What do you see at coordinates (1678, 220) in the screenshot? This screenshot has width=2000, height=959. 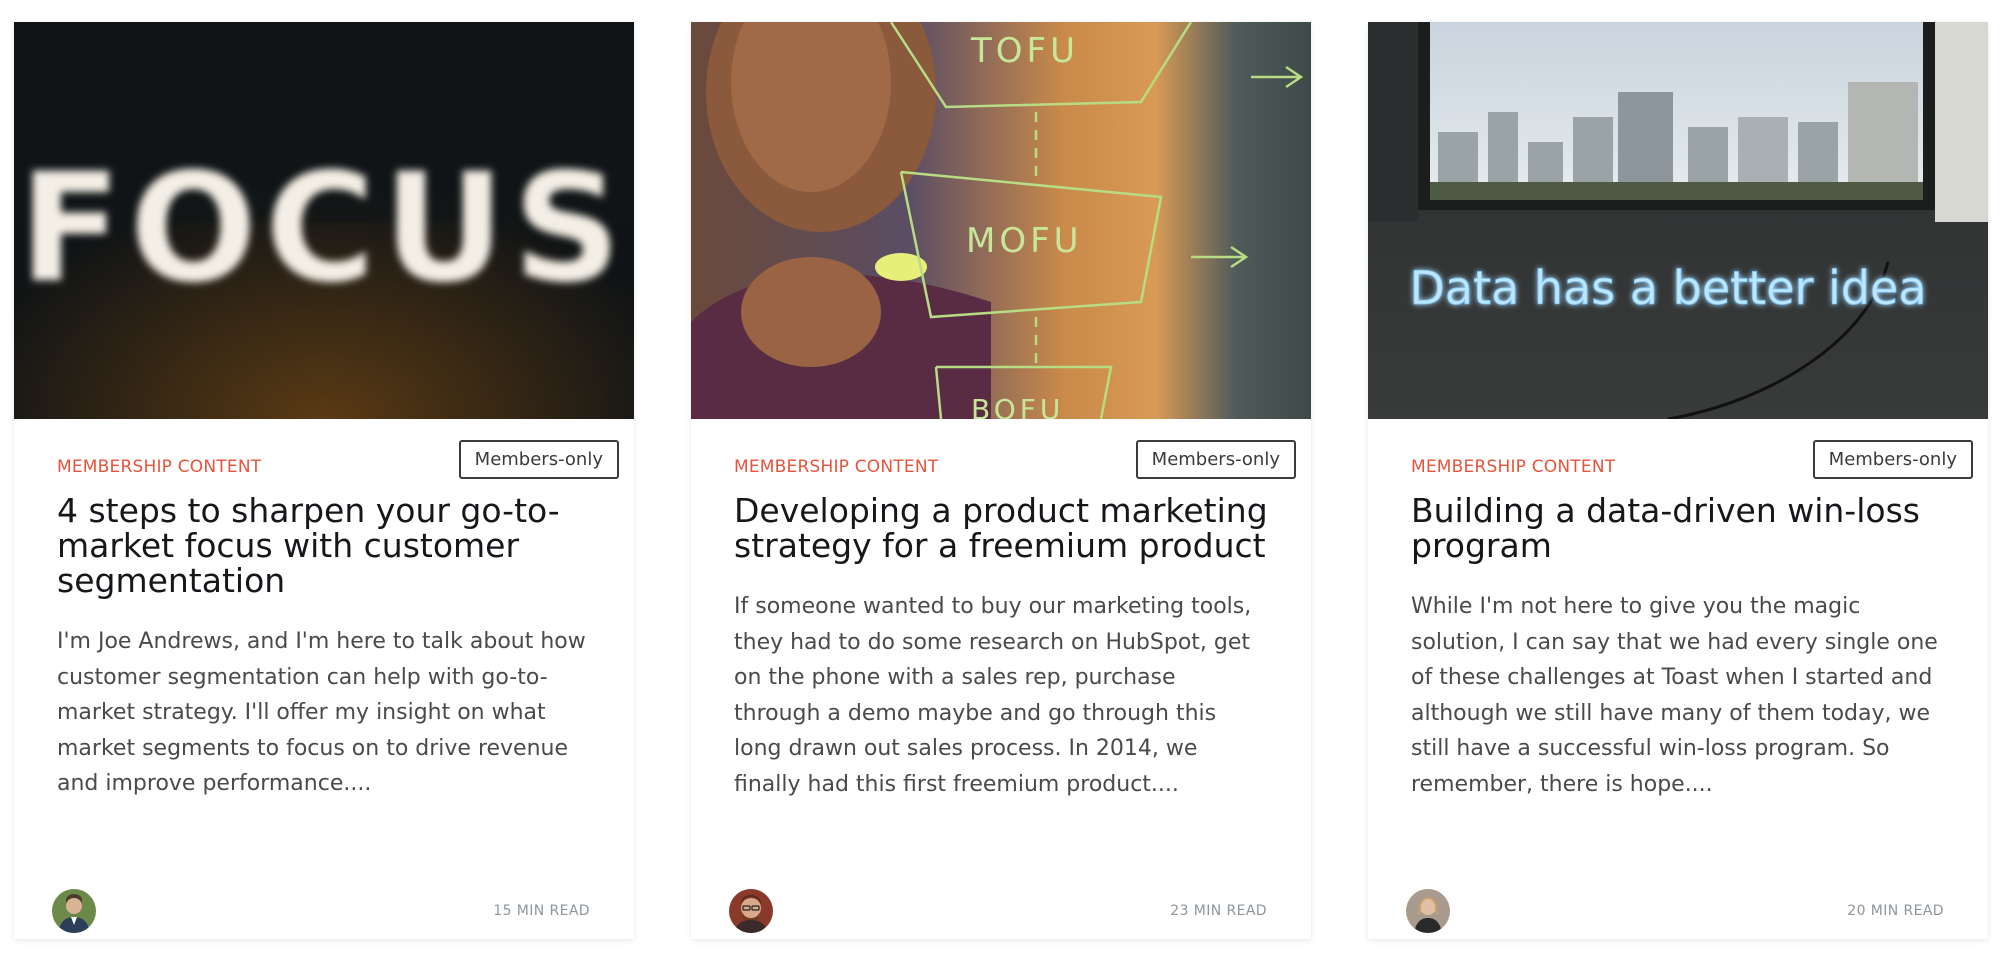 I see `post-image-data-neon: Data has a better idea` at bounding box center [1678, 220].